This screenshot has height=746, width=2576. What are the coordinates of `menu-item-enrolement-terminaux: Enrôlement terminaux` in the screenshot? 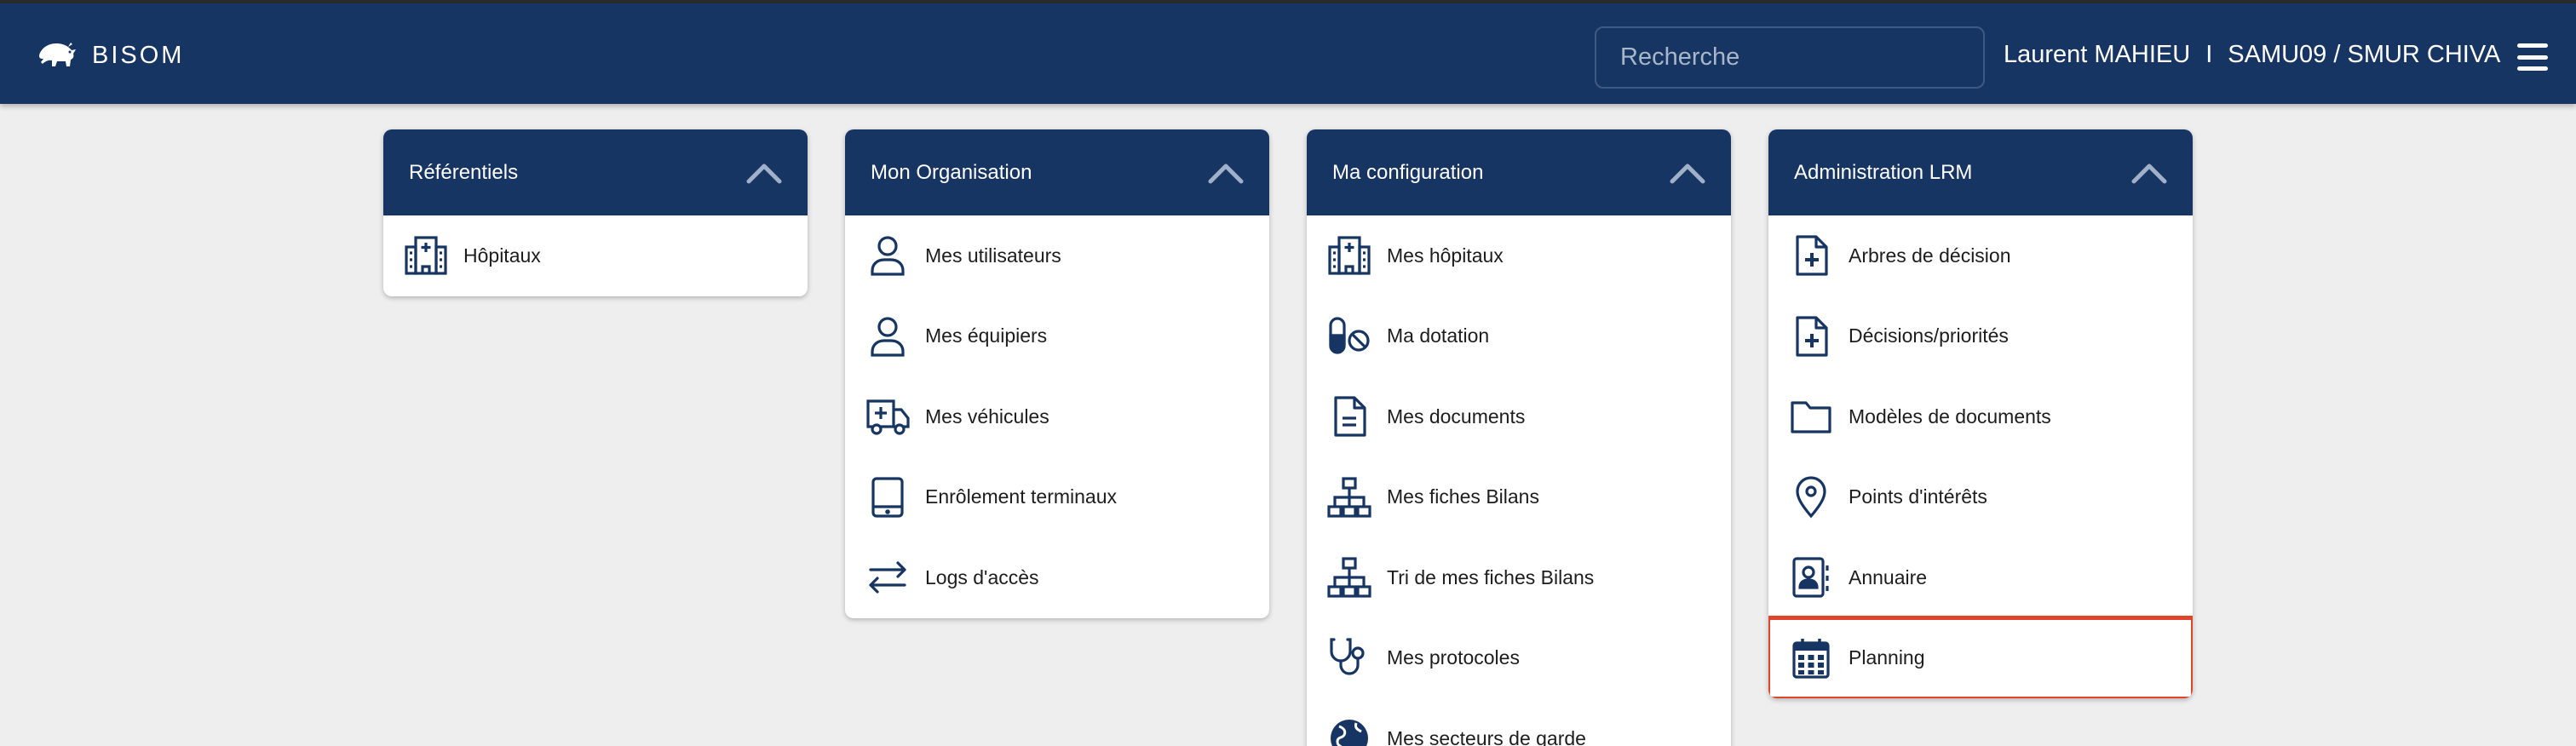 It's located at (1057, 497).